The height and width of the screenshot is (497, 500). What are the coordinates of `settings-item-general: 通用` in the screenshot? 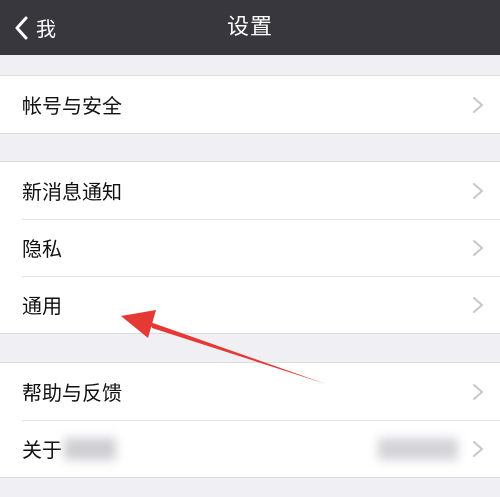 It's located at (250, 304).